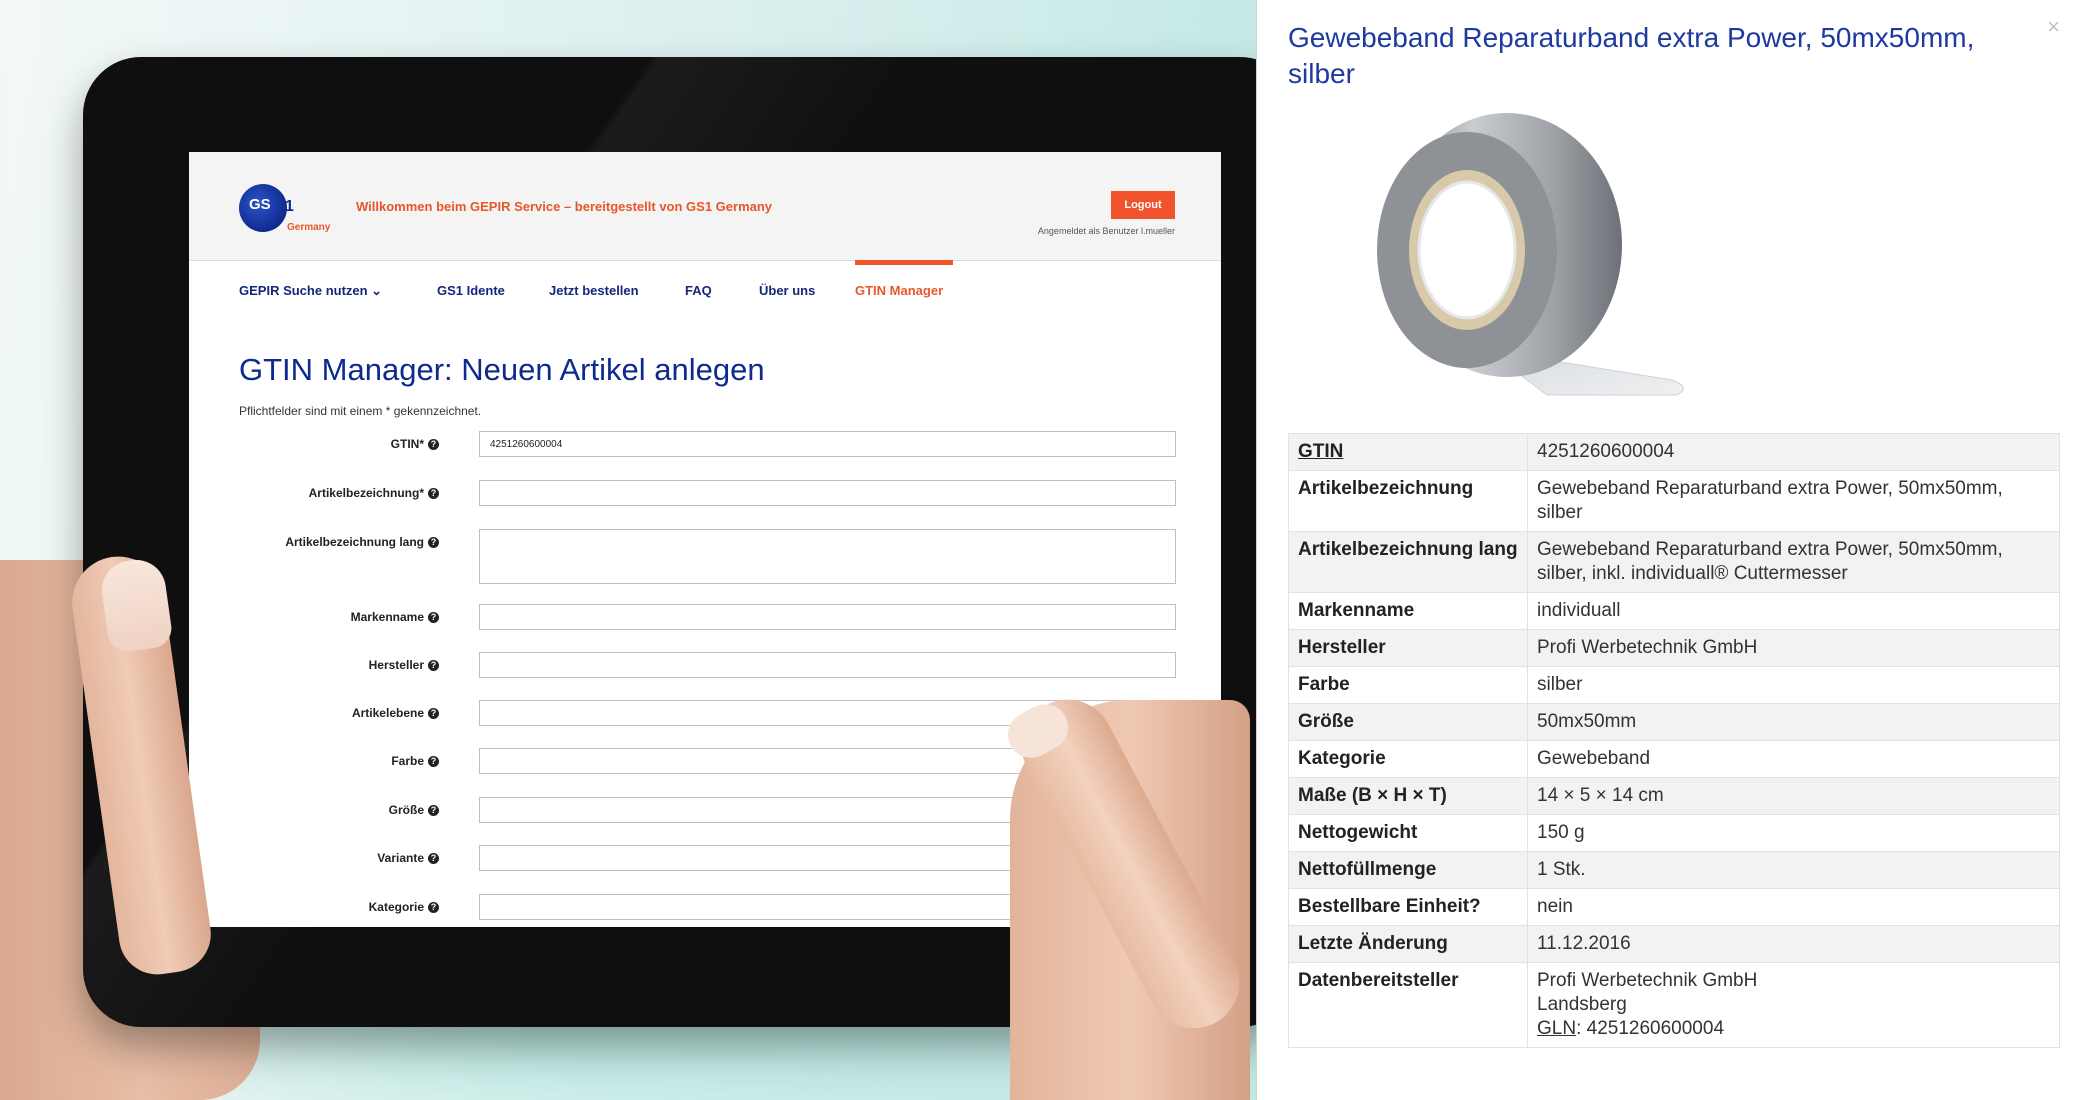  Describe the element at coordinates (1408, 833) in the screenshot. I see `attr-key: Nettogewicht` at that location.